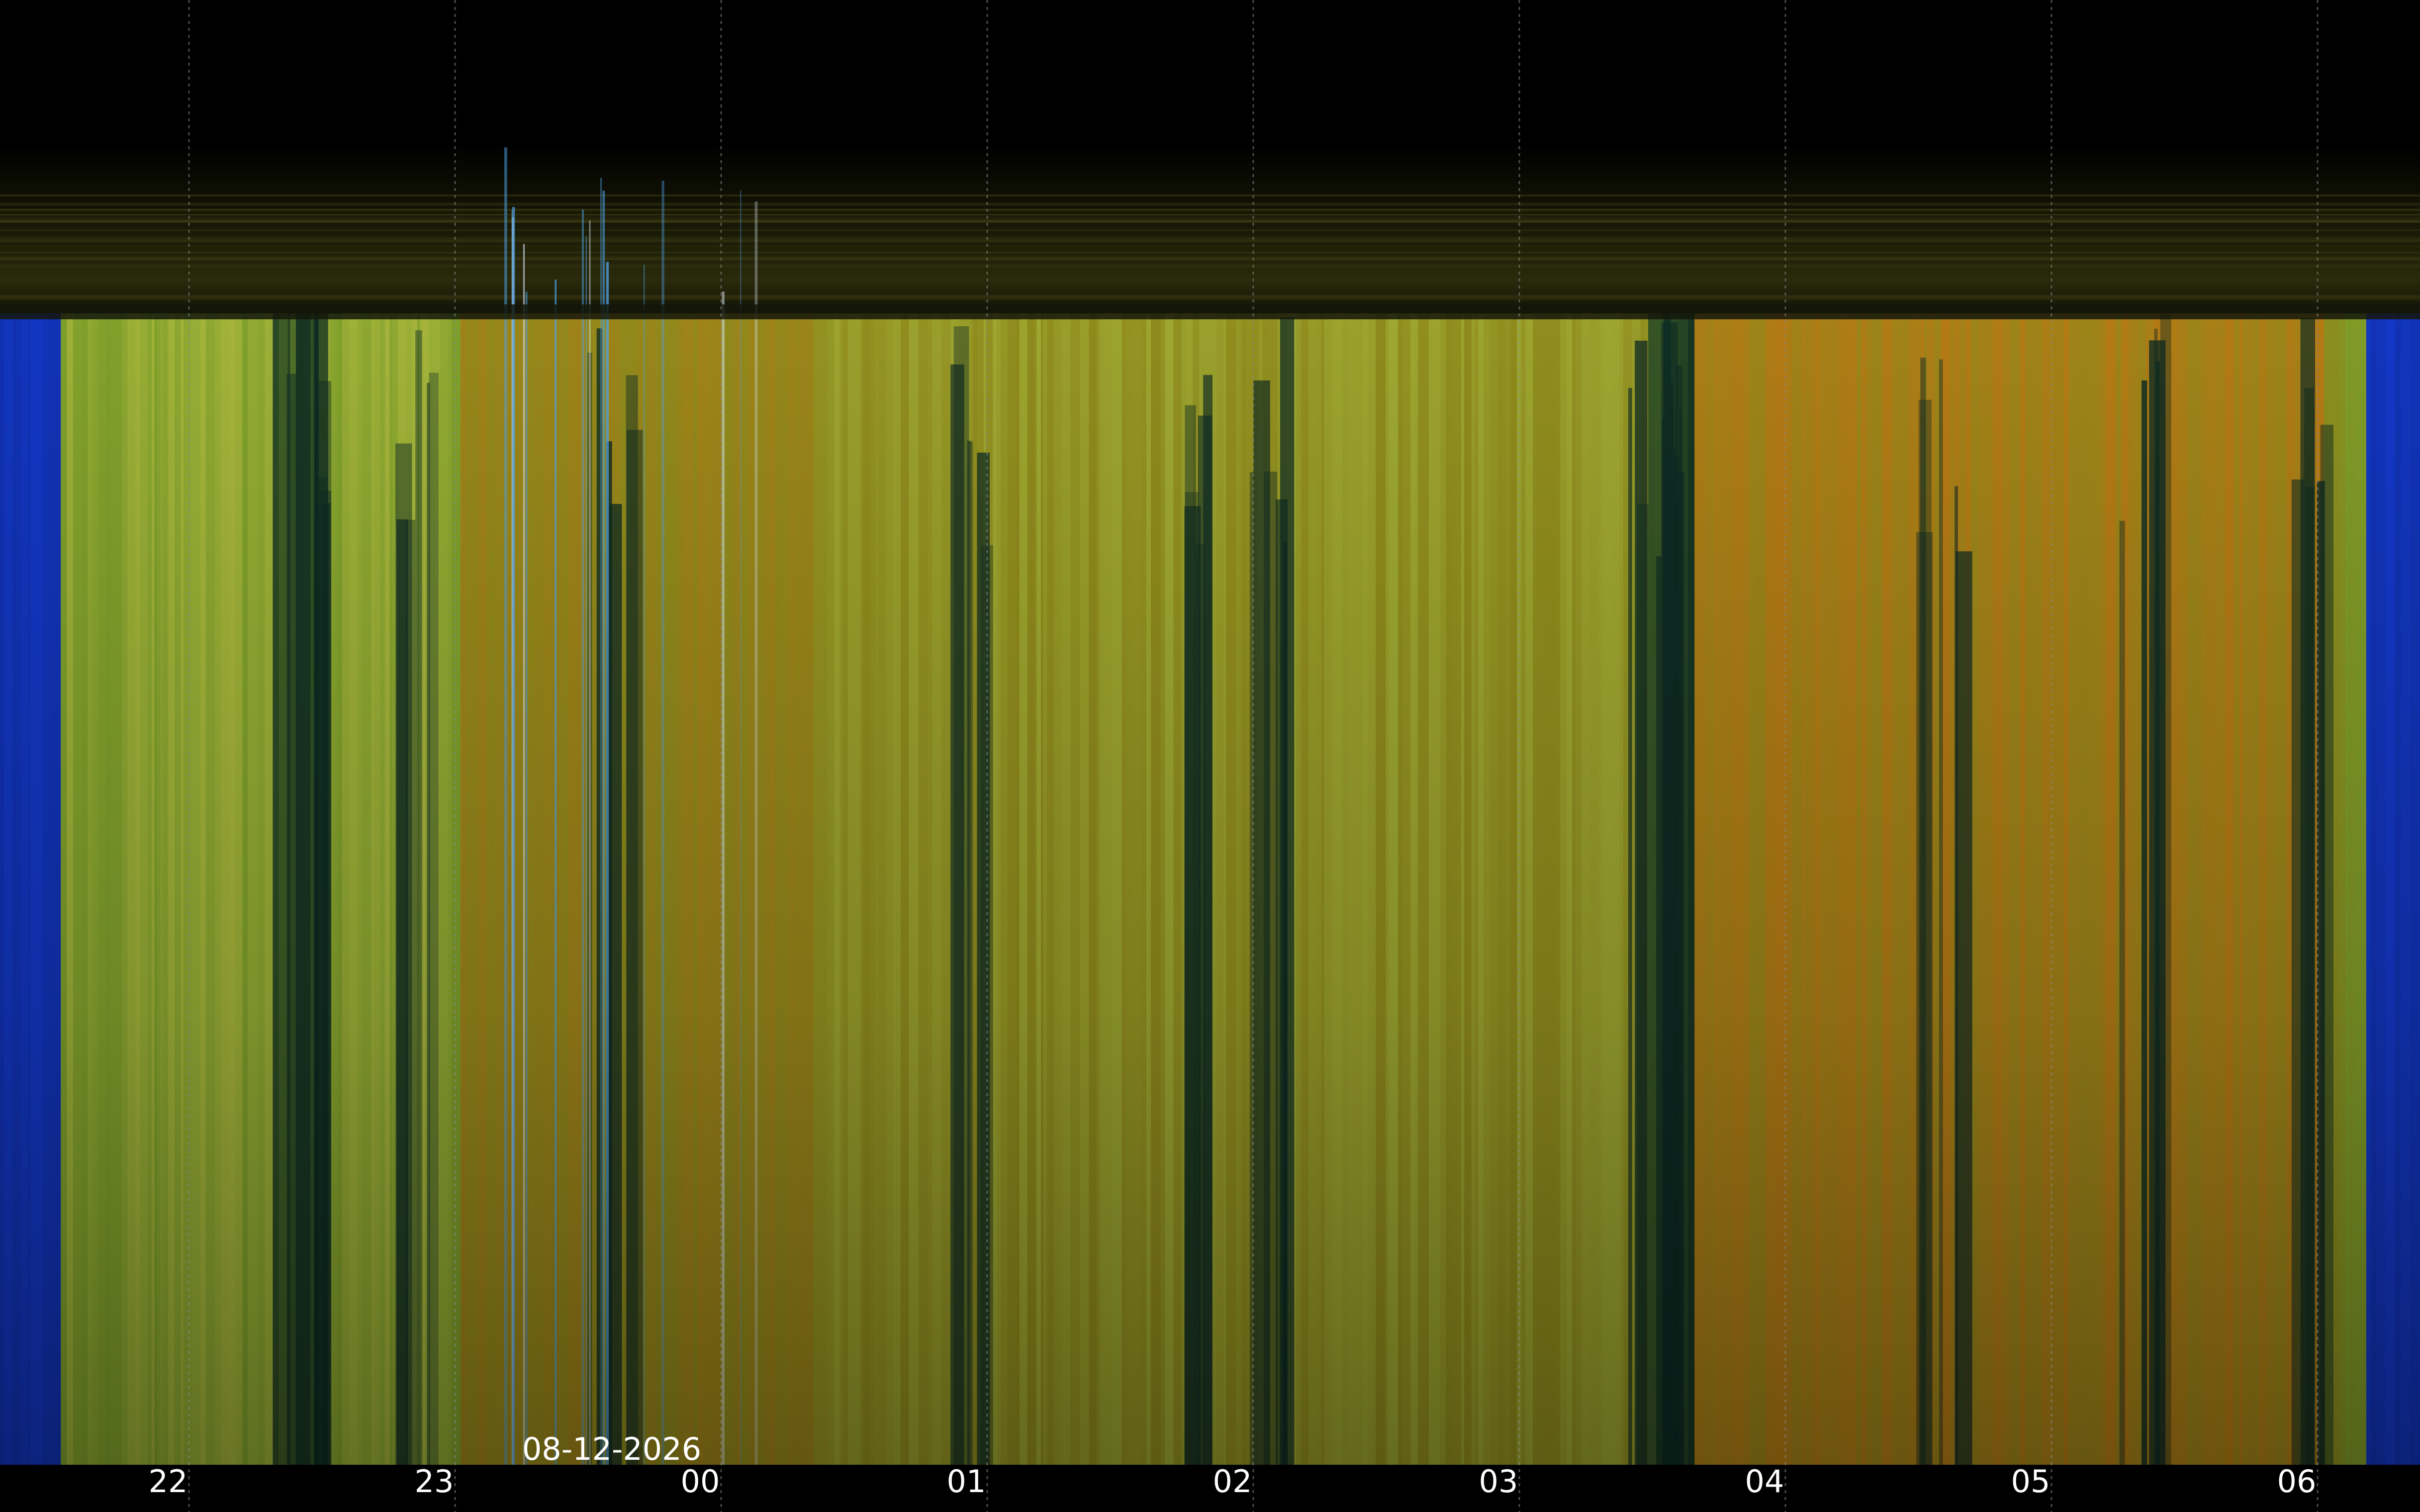 The width and height of the screenshot is (2420, 1512). I want to click on tick-label-01: 01, so click(967, 1481).